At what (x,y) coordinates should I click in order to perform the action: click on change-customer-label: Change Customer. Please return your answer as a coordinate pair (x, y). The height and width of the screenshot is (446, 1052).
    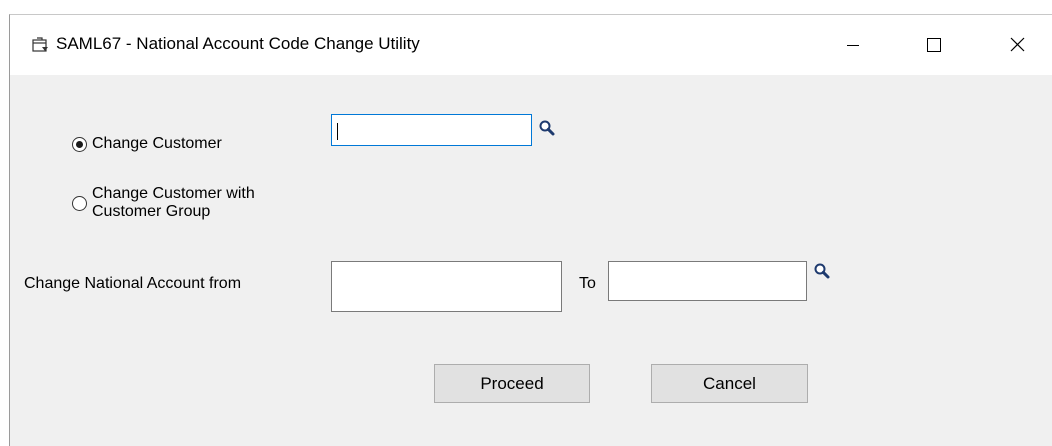
    Looking at the image, I should click on (157, 143).